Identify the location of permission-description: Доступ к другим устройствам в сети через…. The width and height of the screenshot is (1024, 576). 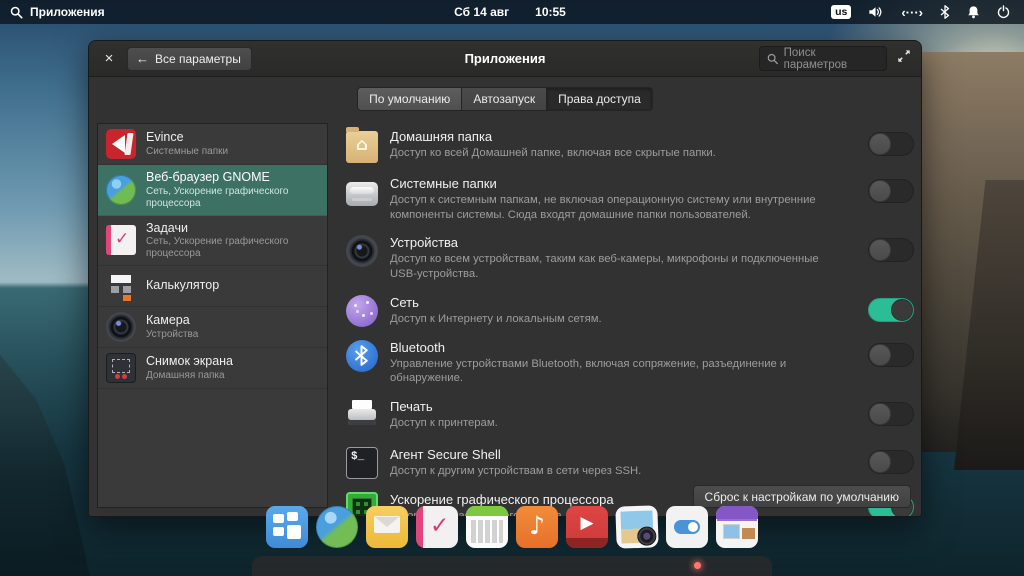
(516, 471).